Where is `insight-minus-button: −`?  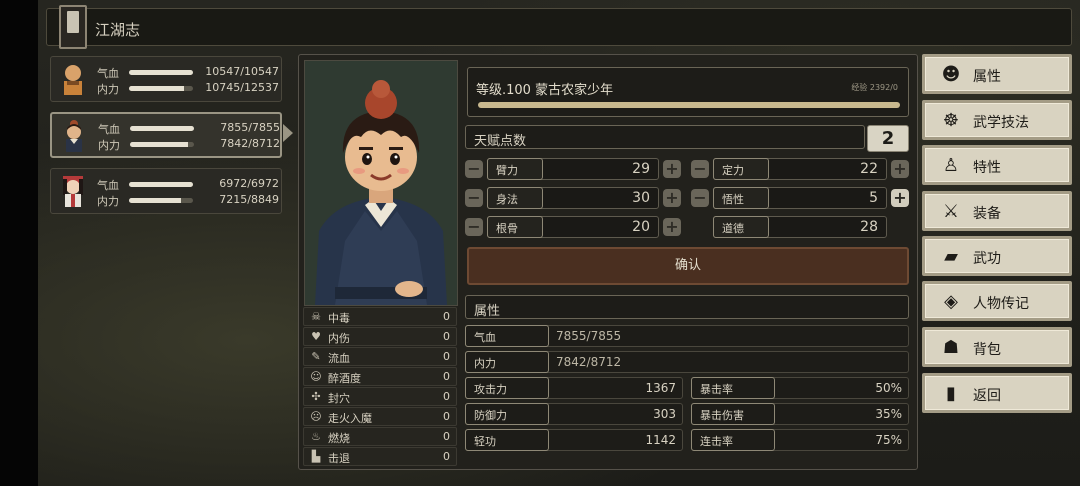
insight-minus-button: − is located at coordinates (700, 198).